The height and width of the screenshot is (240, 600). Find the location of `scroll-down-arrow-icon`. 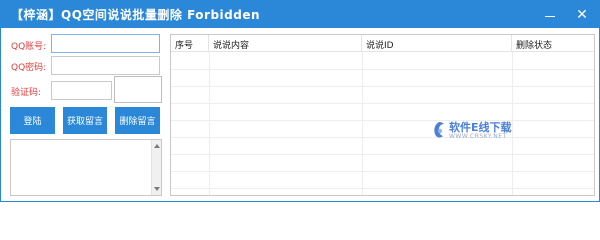

scroll-down-arrow-icon is located at coordinates (157, 189).